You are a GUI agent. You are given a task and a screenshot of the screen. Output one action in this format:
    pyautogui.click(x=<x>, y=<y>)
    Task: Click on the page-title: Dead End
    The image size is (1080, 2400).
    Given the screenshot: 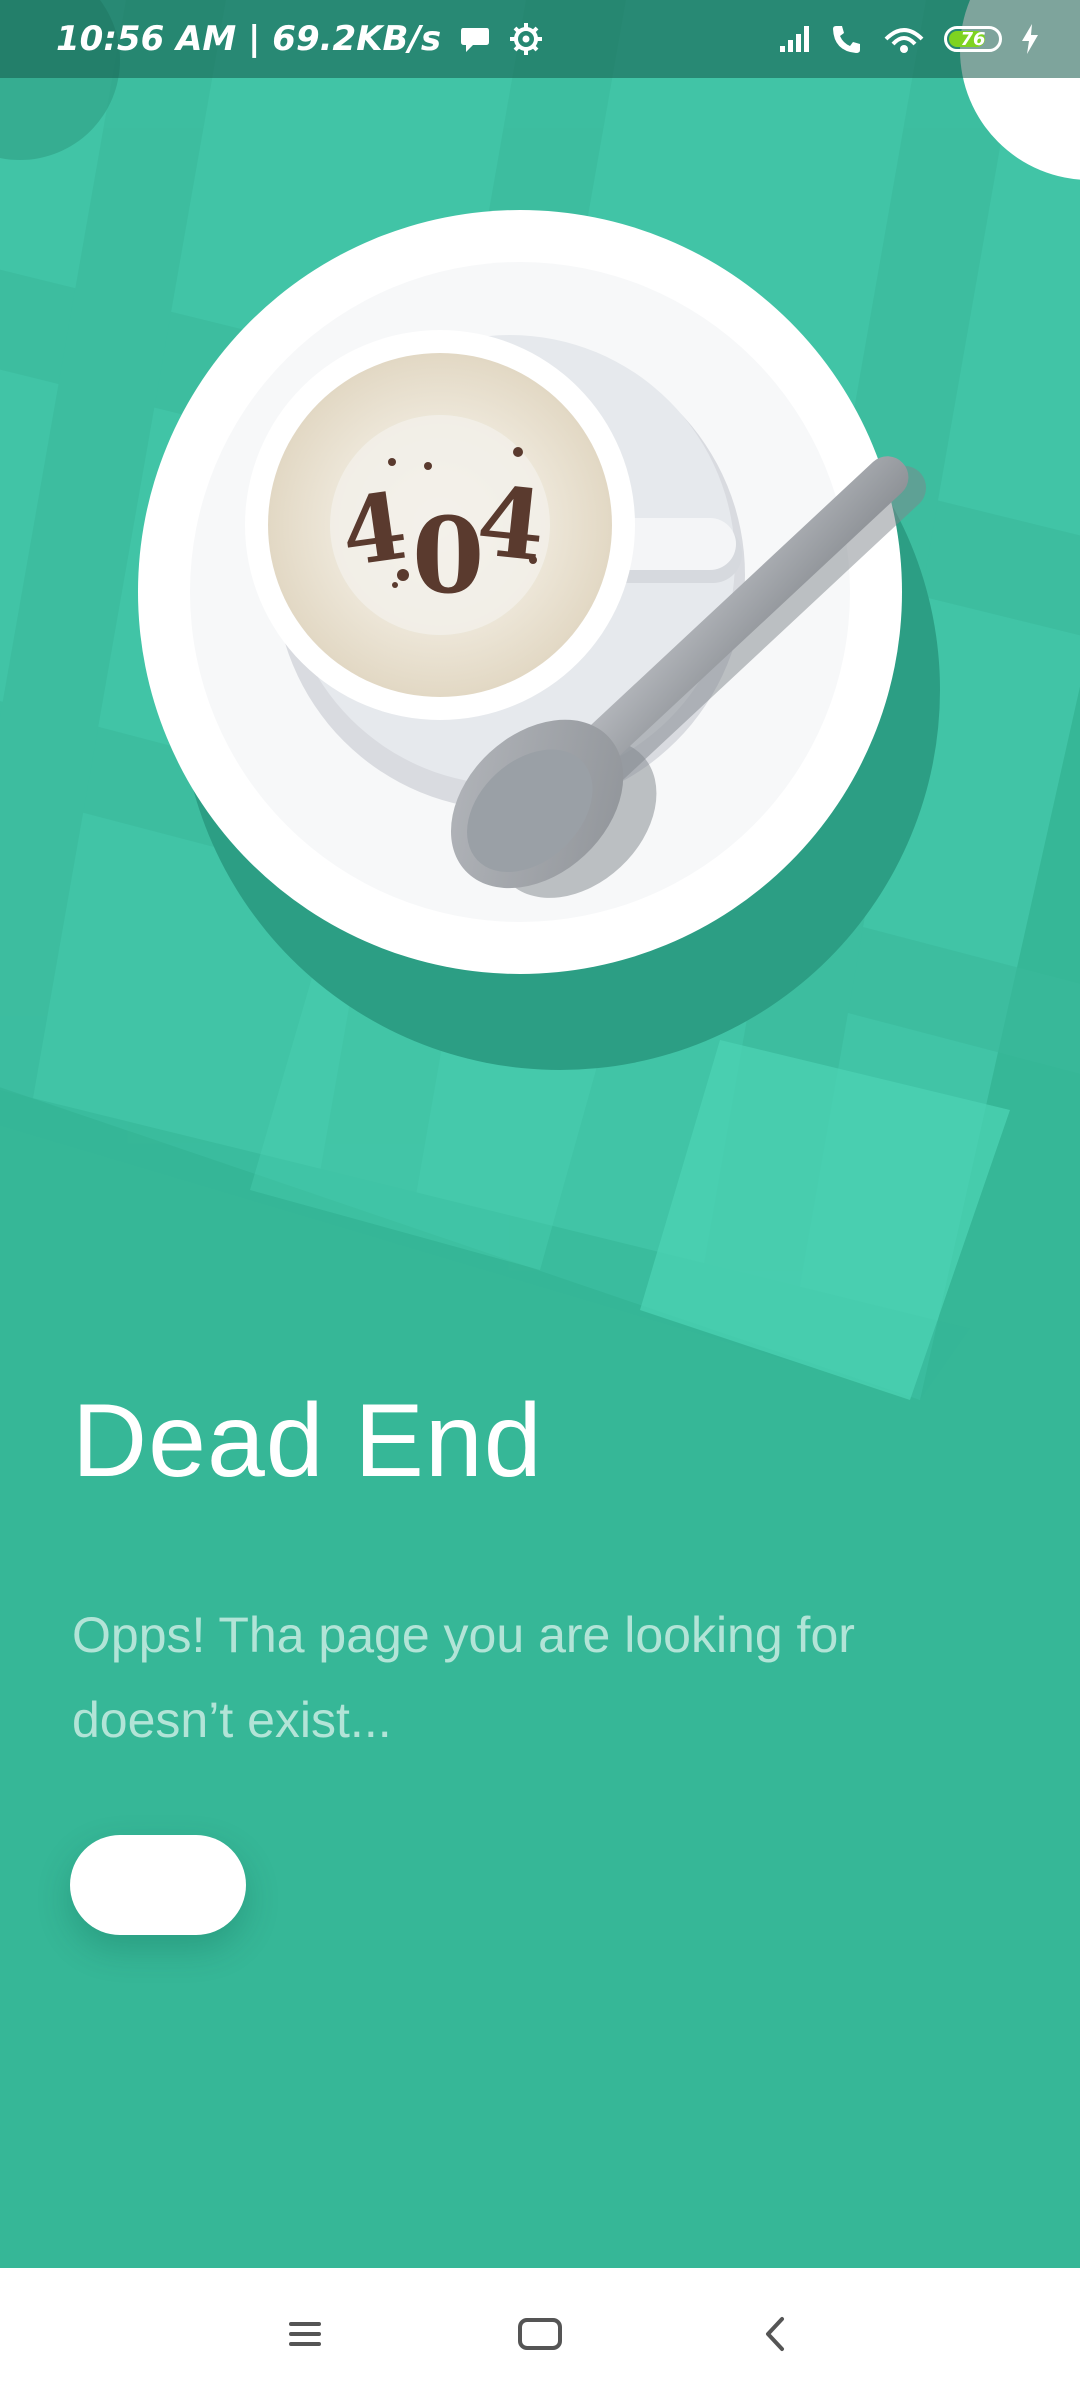 What is the action you would take?
    pyautogui.click(x=307, y=1441)
    